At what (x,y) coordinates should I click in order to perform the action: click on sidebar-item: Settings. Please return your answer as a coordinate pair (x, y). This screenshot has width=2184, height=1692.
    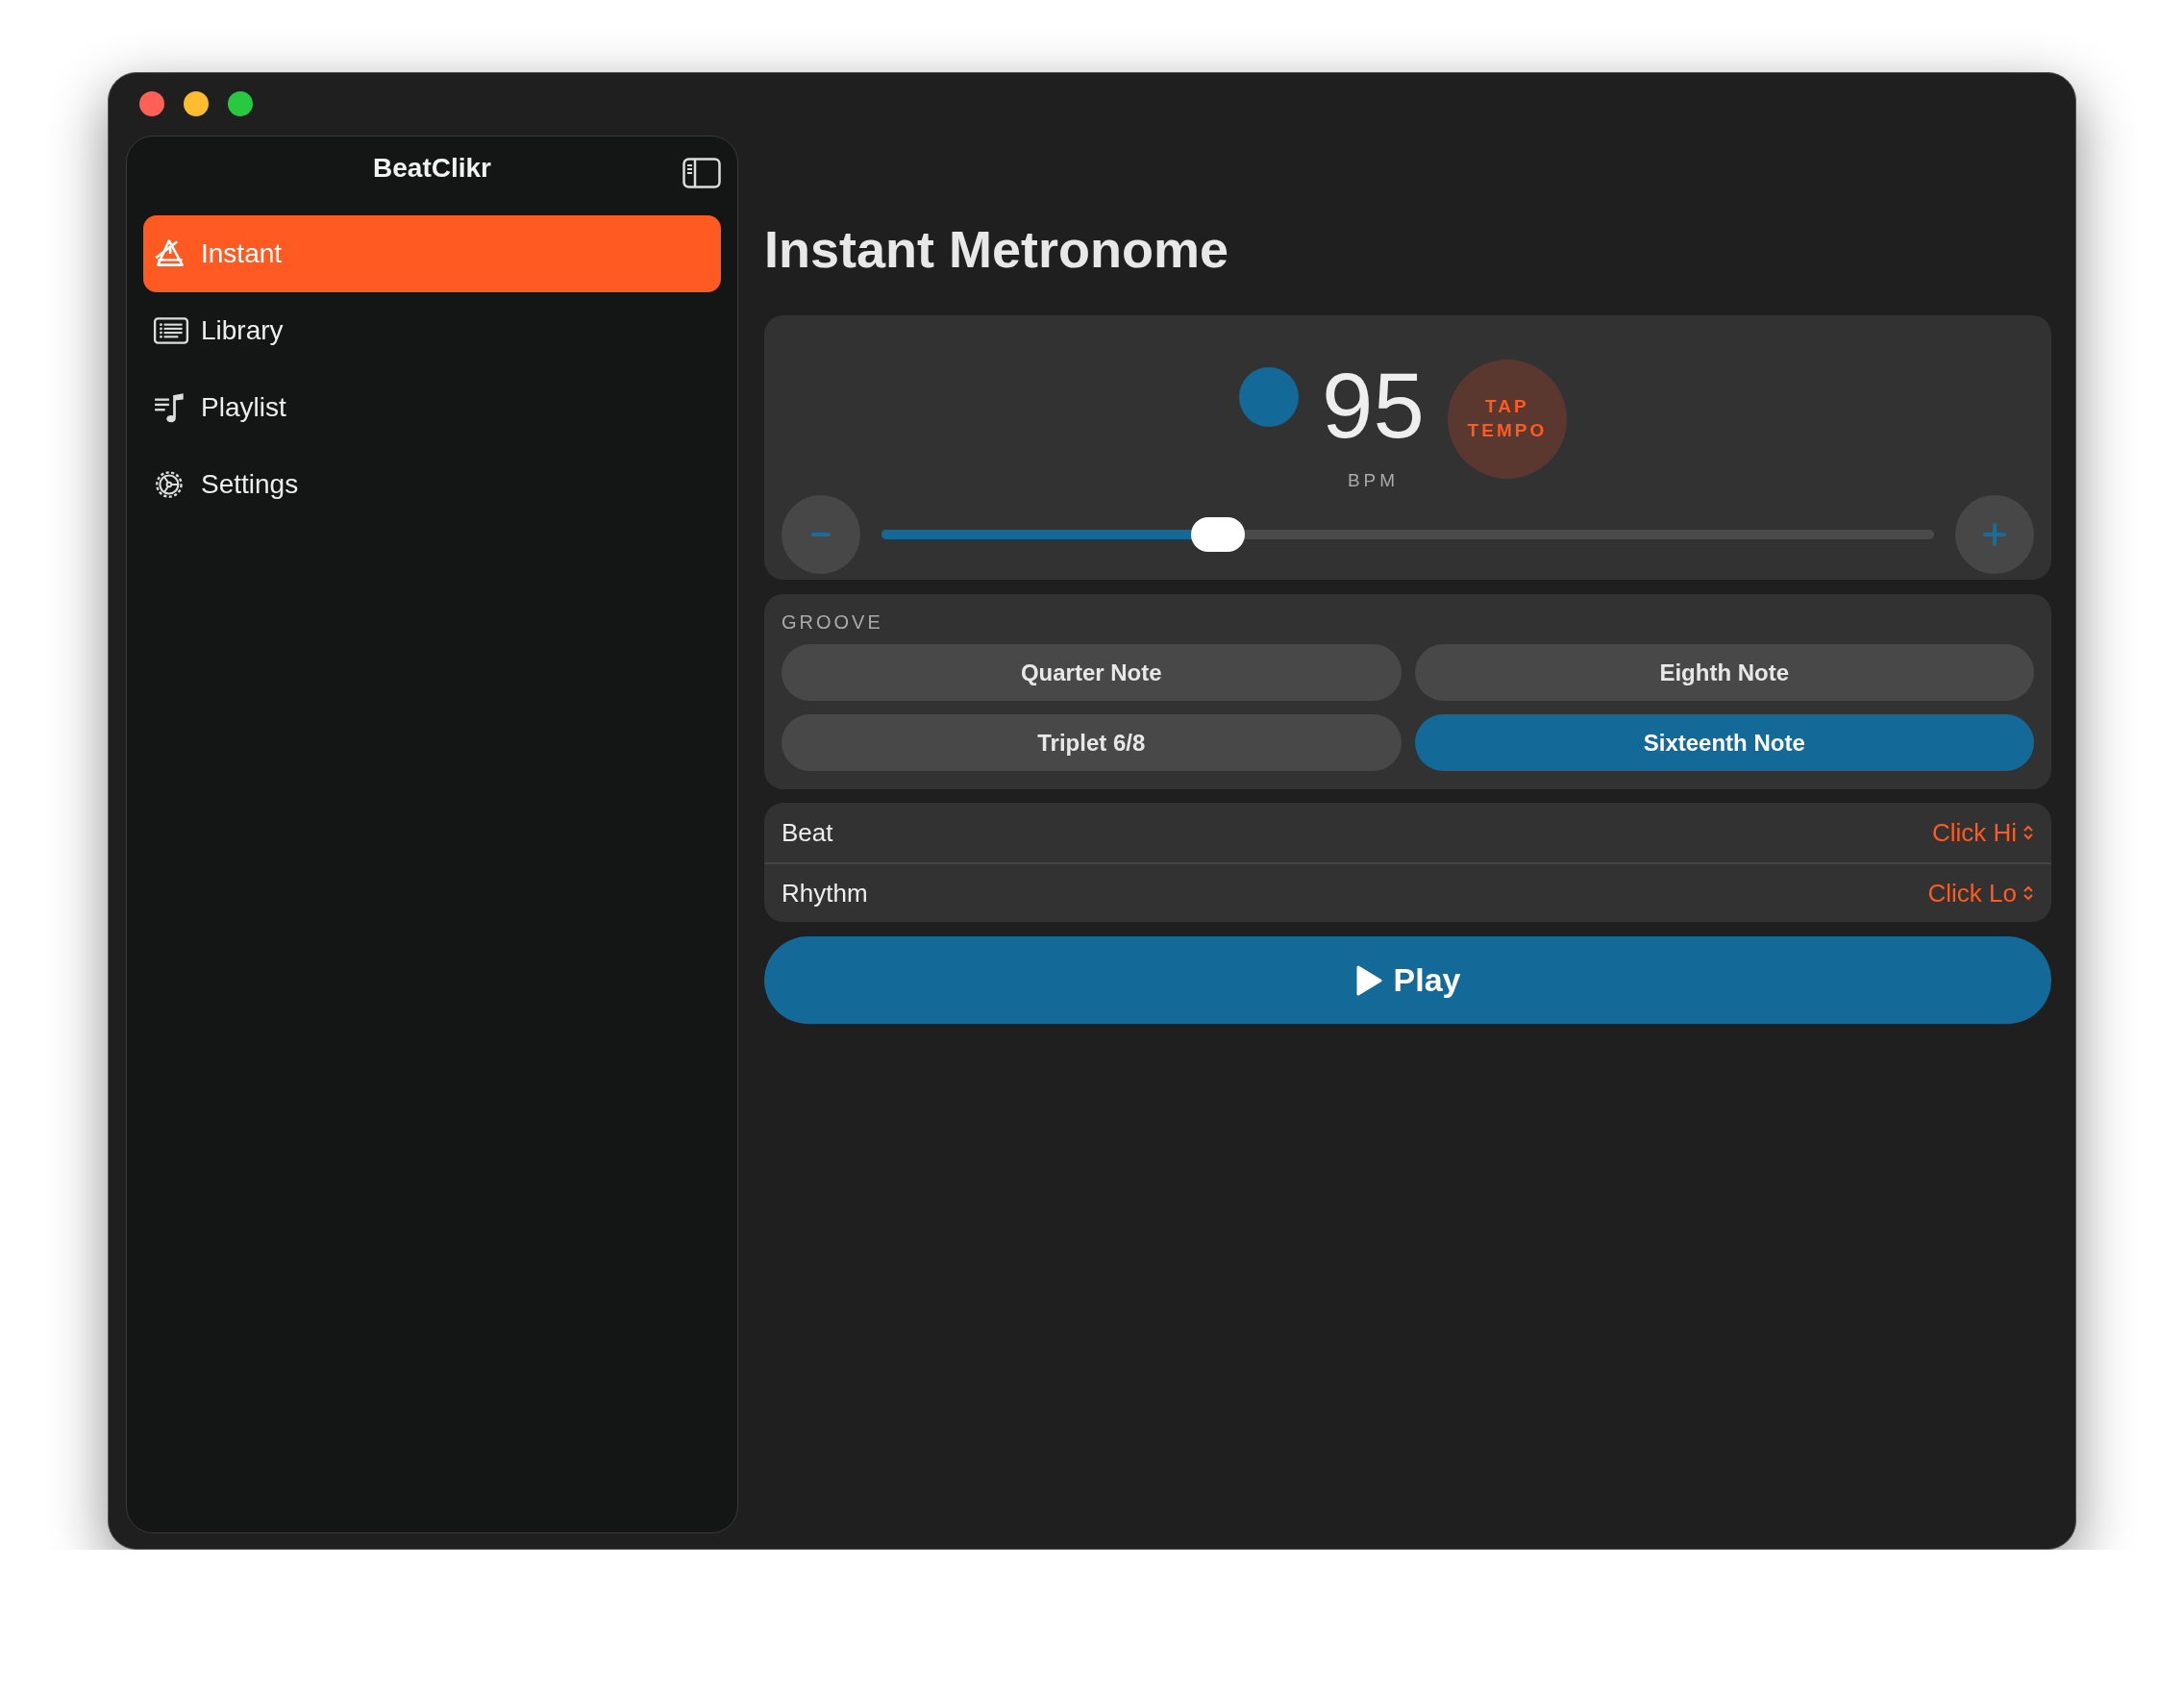
    Looking at the image, I should click on (432, 484).